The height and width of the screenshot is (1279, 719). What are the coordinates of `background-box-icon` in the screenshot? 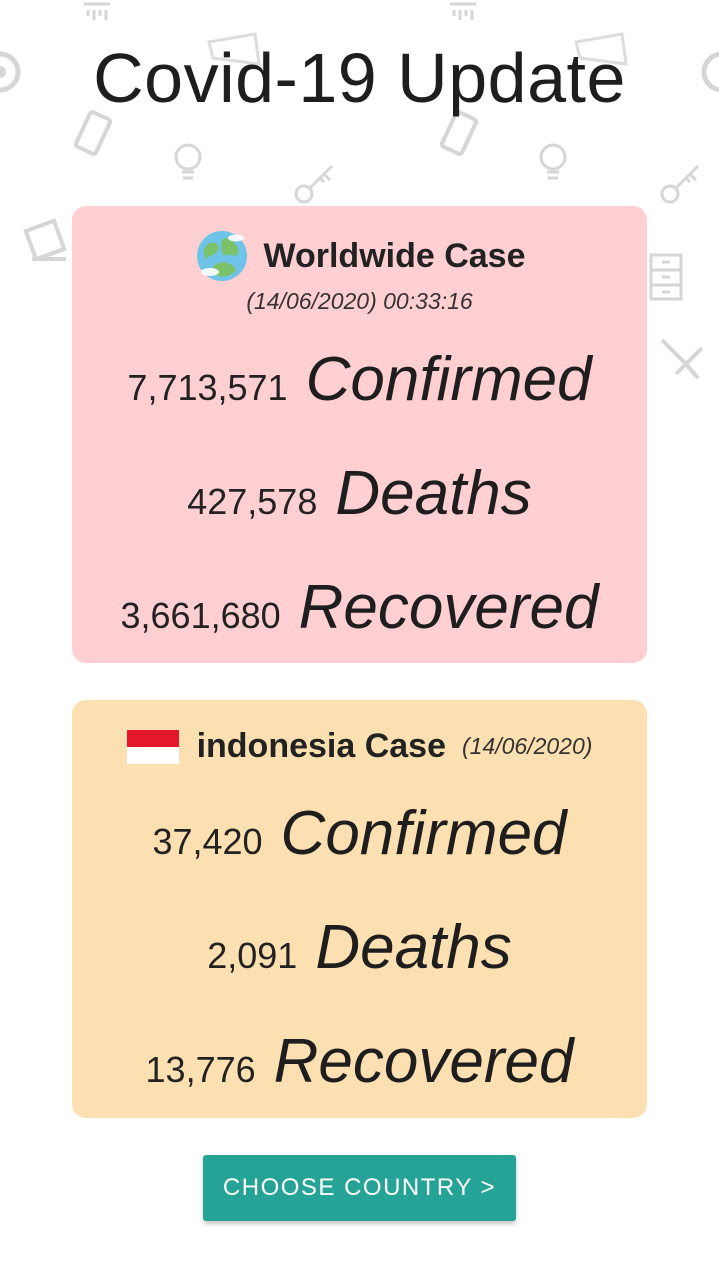 It's located at (48, 243).